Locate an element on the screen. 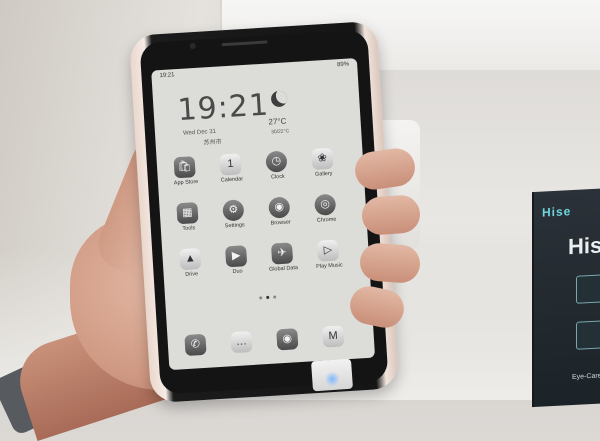 This screenshot has height=441, width=600. app-settings: ⚙ Settings is located at coordinates (234, 221).